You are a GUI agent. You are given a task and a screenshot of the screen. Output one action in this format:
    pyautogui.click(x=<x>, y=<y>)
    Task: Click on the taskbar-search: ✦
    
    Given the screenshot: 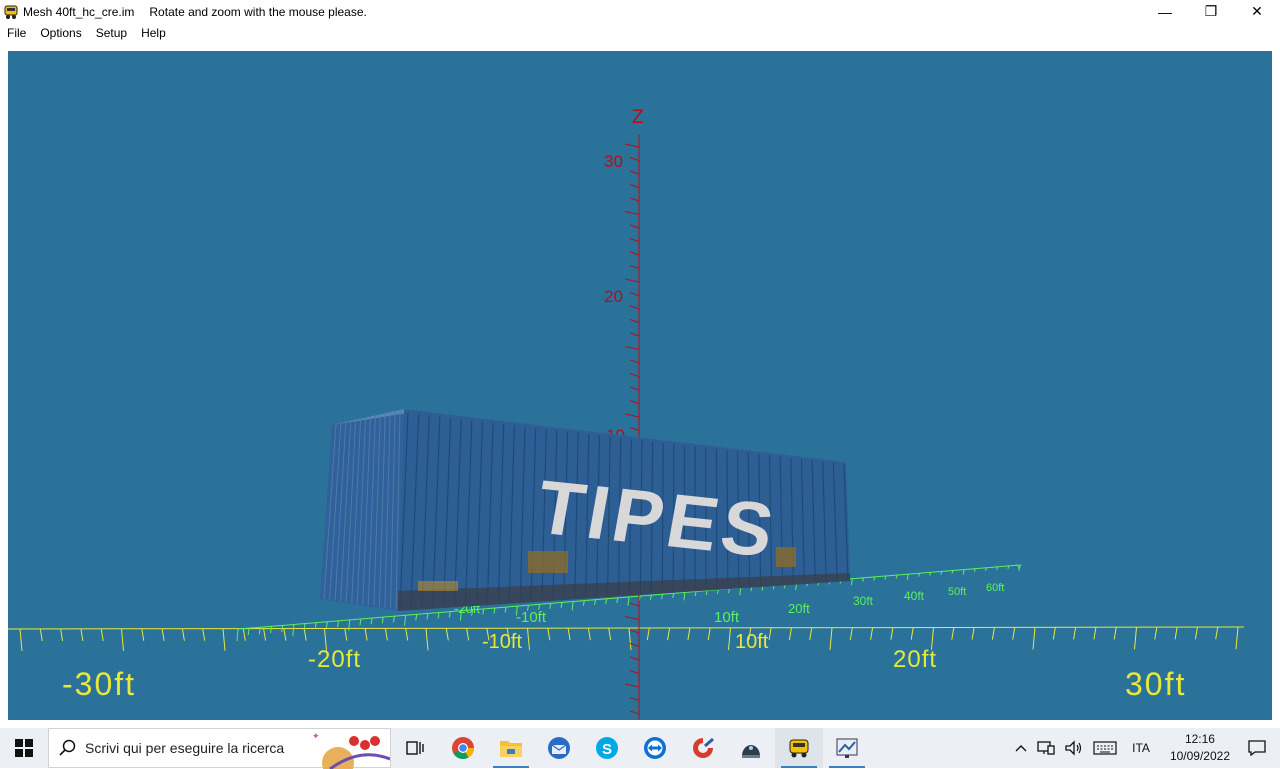 What is the action you would take?
    pyautogui.click(x=219, y=748)
    